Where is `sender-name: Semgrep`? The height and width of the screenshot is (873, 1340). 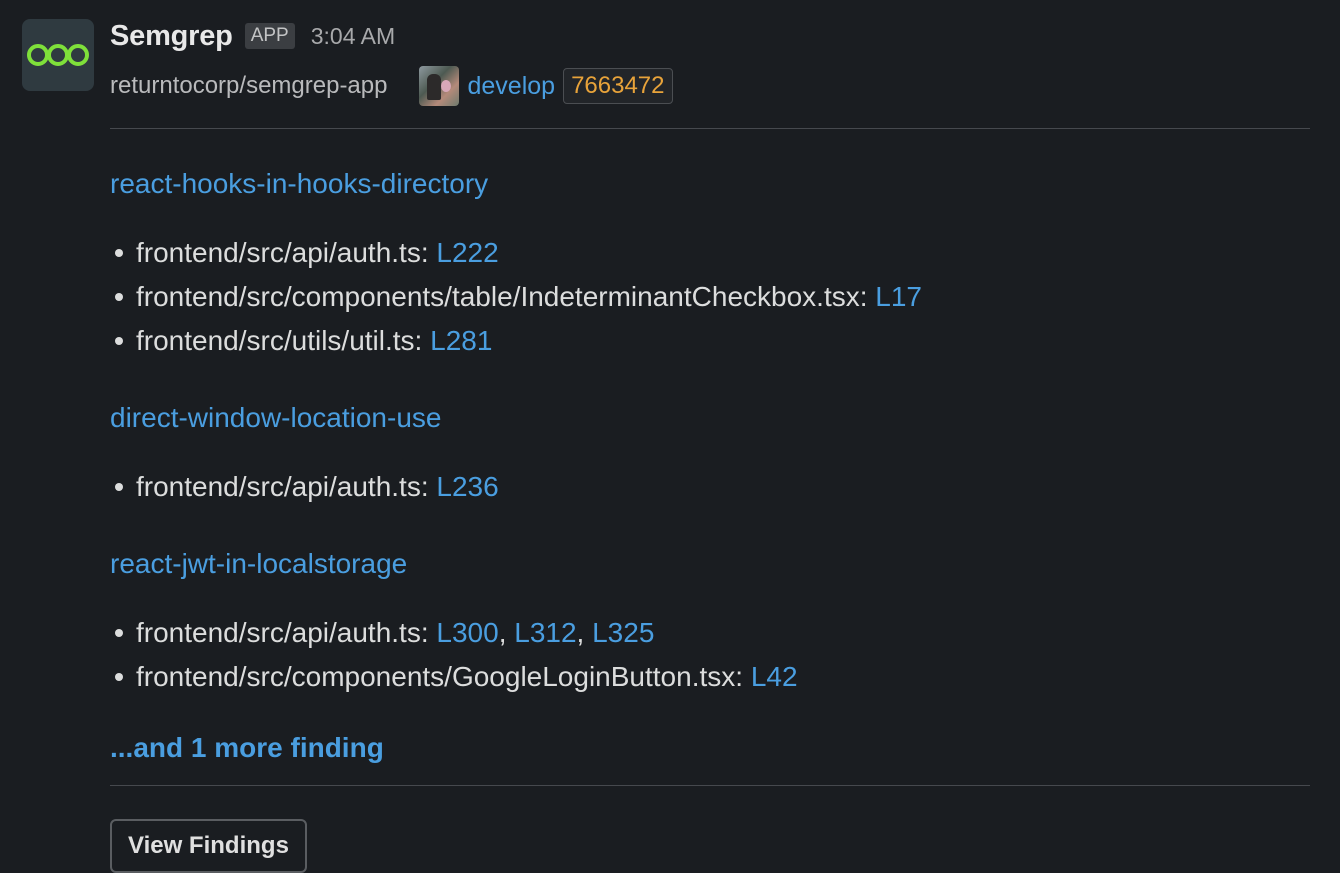
sender-name: Semgrep is located at coordinates (171, 36).